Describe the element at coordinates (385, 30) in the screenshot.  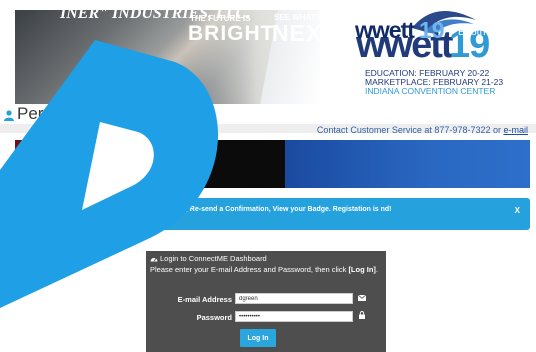
I see `ad-wwett-logo: wwett` at that location.